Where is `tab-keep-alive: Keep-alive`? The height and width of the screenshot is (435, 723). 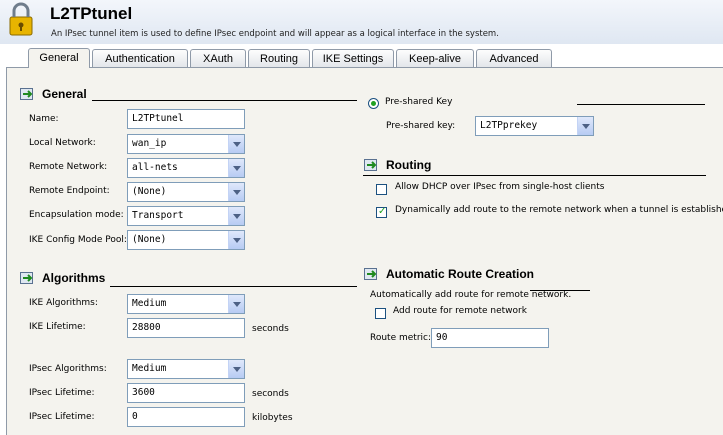
tab-keep-alive: Keep-alive is located at coordinates (435, 58).